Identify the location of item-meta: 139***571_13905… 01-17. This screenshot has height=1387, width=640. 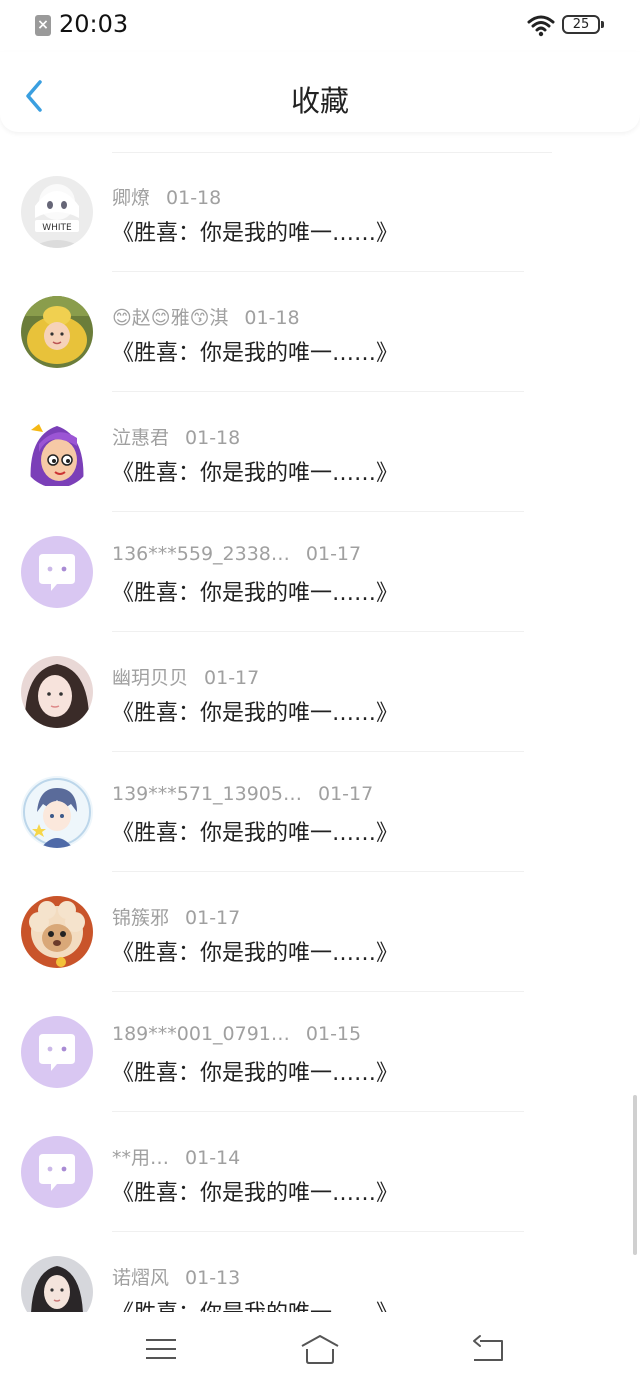
(242, 794).